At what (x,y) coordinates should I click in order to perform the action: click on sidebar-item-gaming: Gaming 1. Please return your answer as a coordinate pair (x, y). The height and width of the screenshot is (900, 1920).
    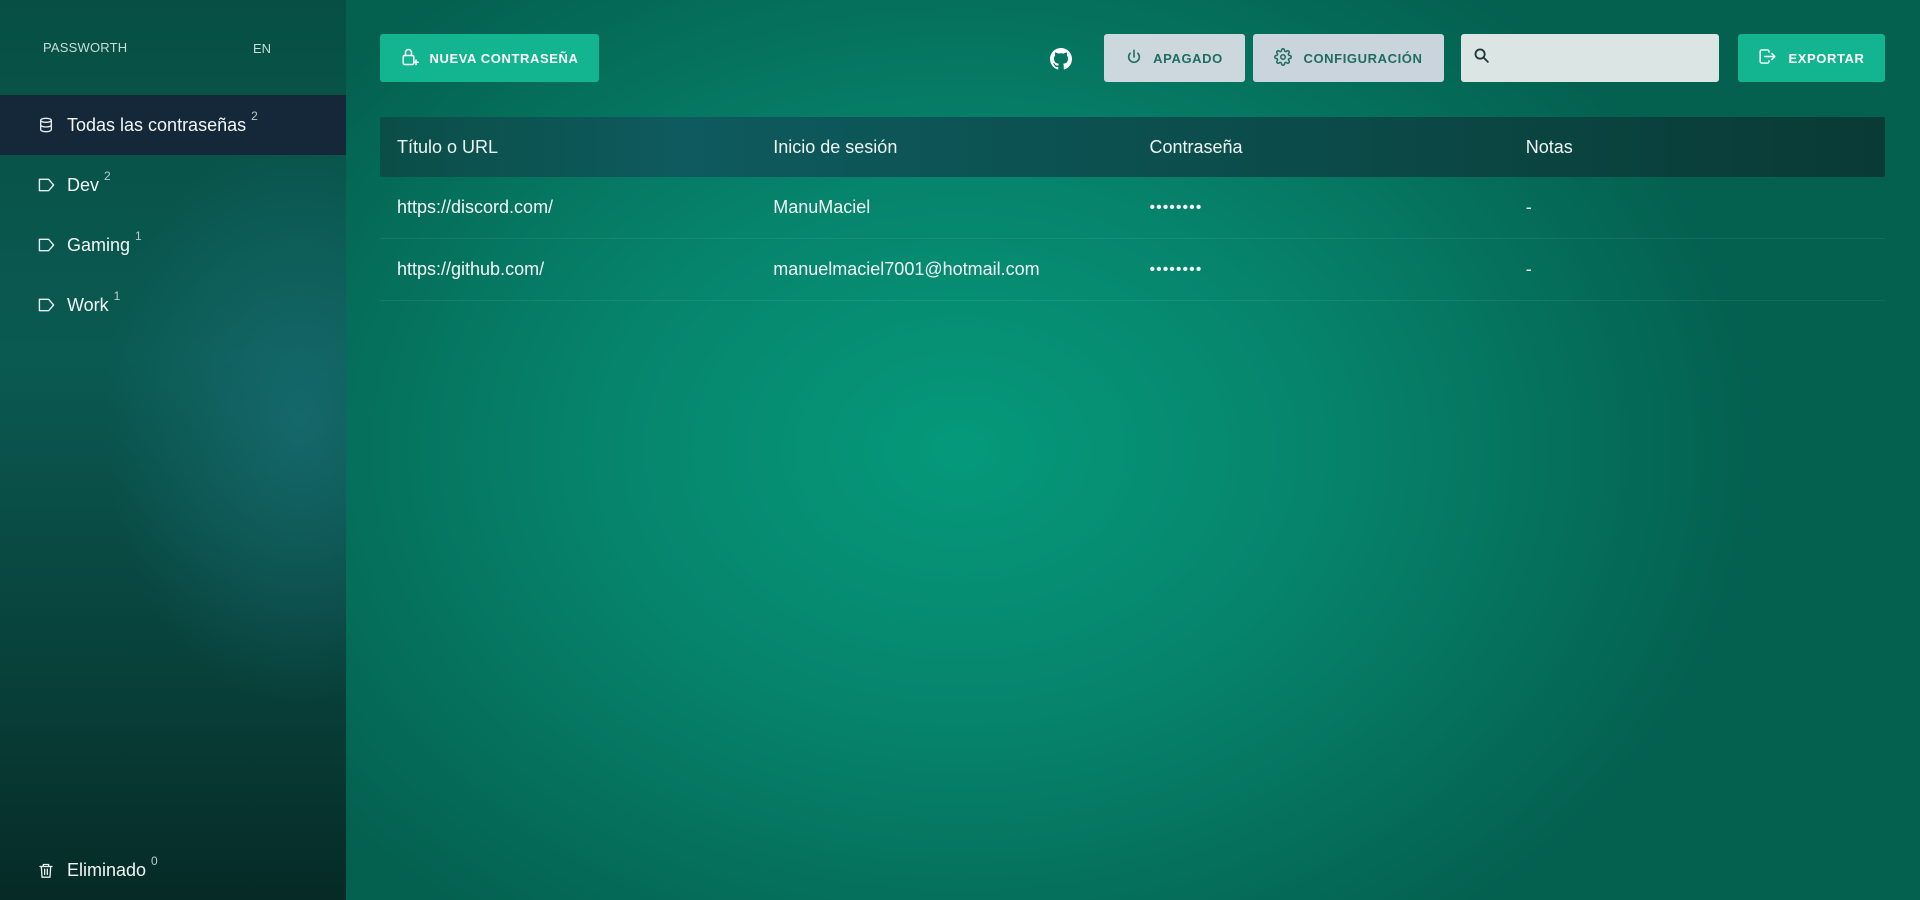
    Looking at the image, I should click on (173, 245).